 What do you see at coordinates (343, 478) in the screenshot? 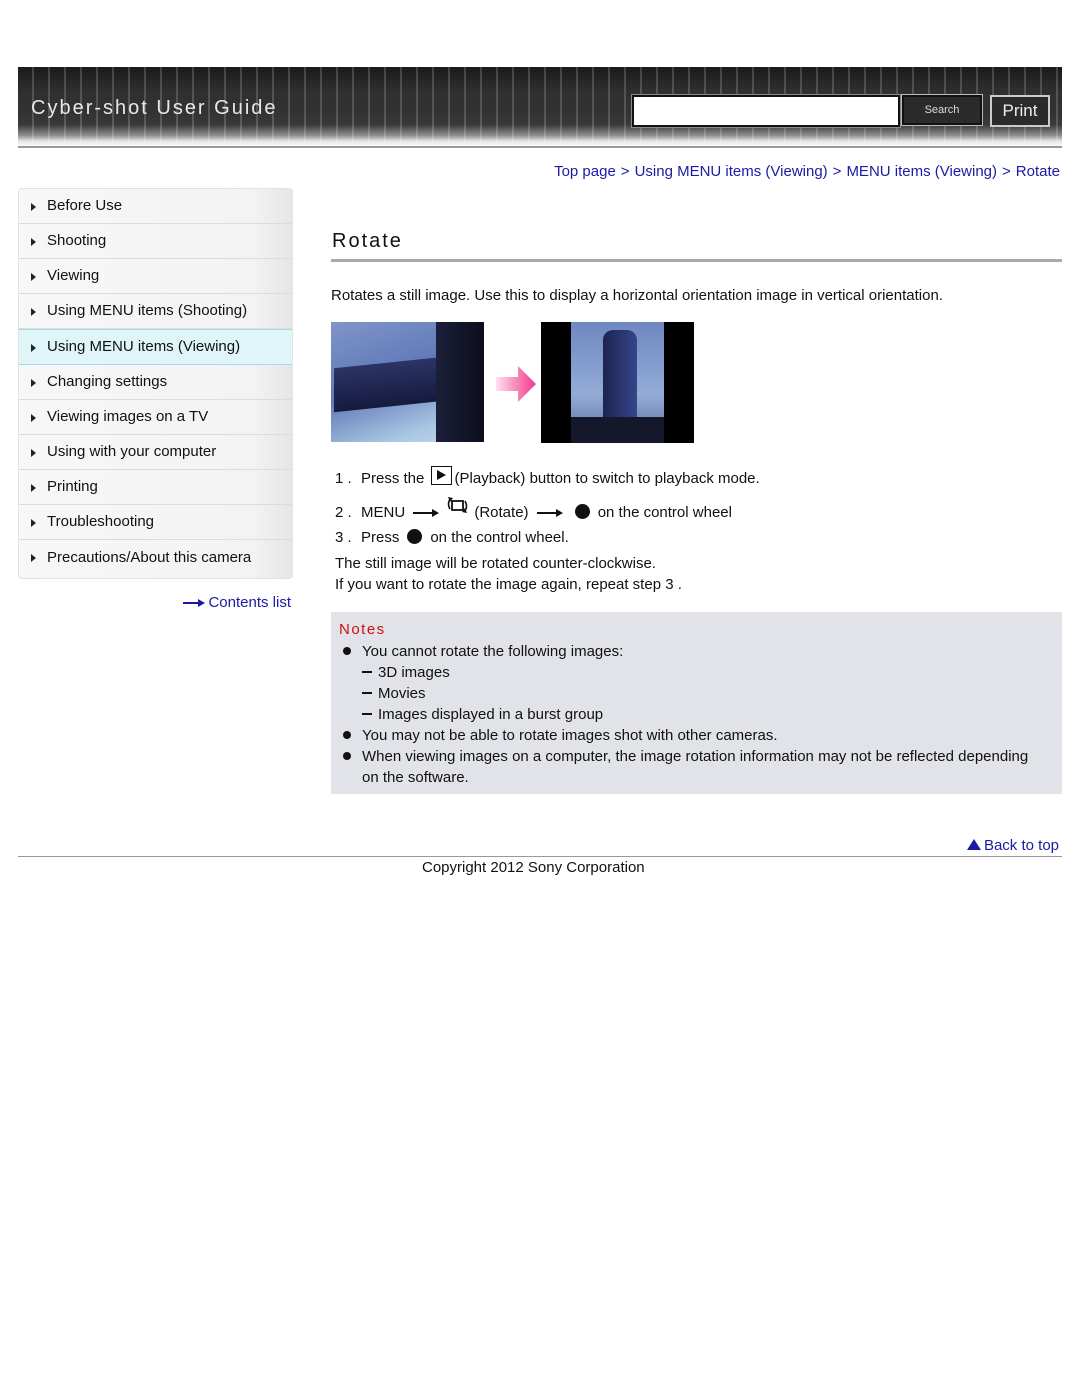
I see `step-number: 1 .` at bounding box center [343, 478].